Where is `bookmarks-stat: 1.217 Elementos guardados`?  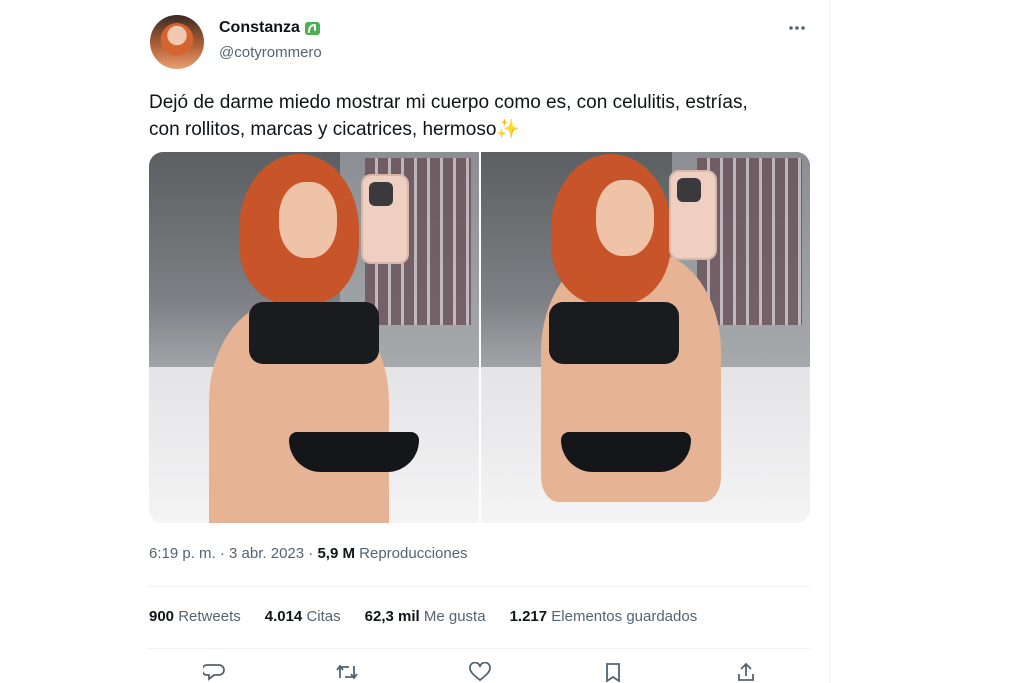 bookmarks-stat: 1.217 Elementos guardados is located at coordinates (604, 616).